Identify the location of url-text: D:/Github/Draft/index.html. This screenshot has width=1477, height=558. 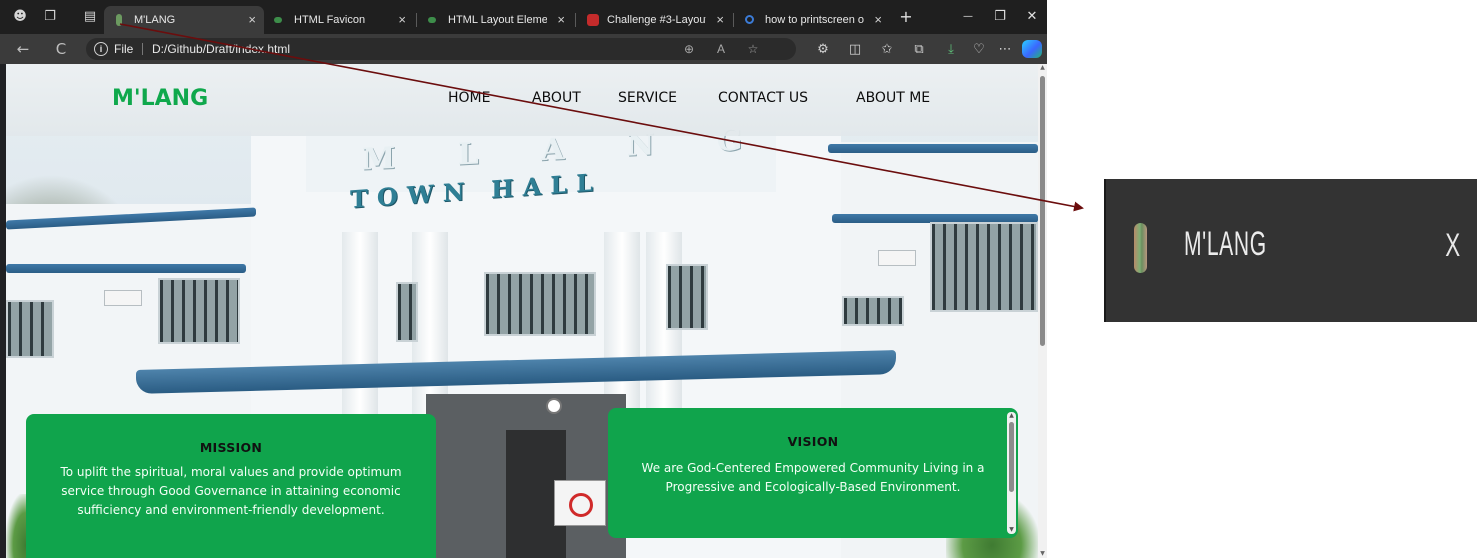
(221, 49).